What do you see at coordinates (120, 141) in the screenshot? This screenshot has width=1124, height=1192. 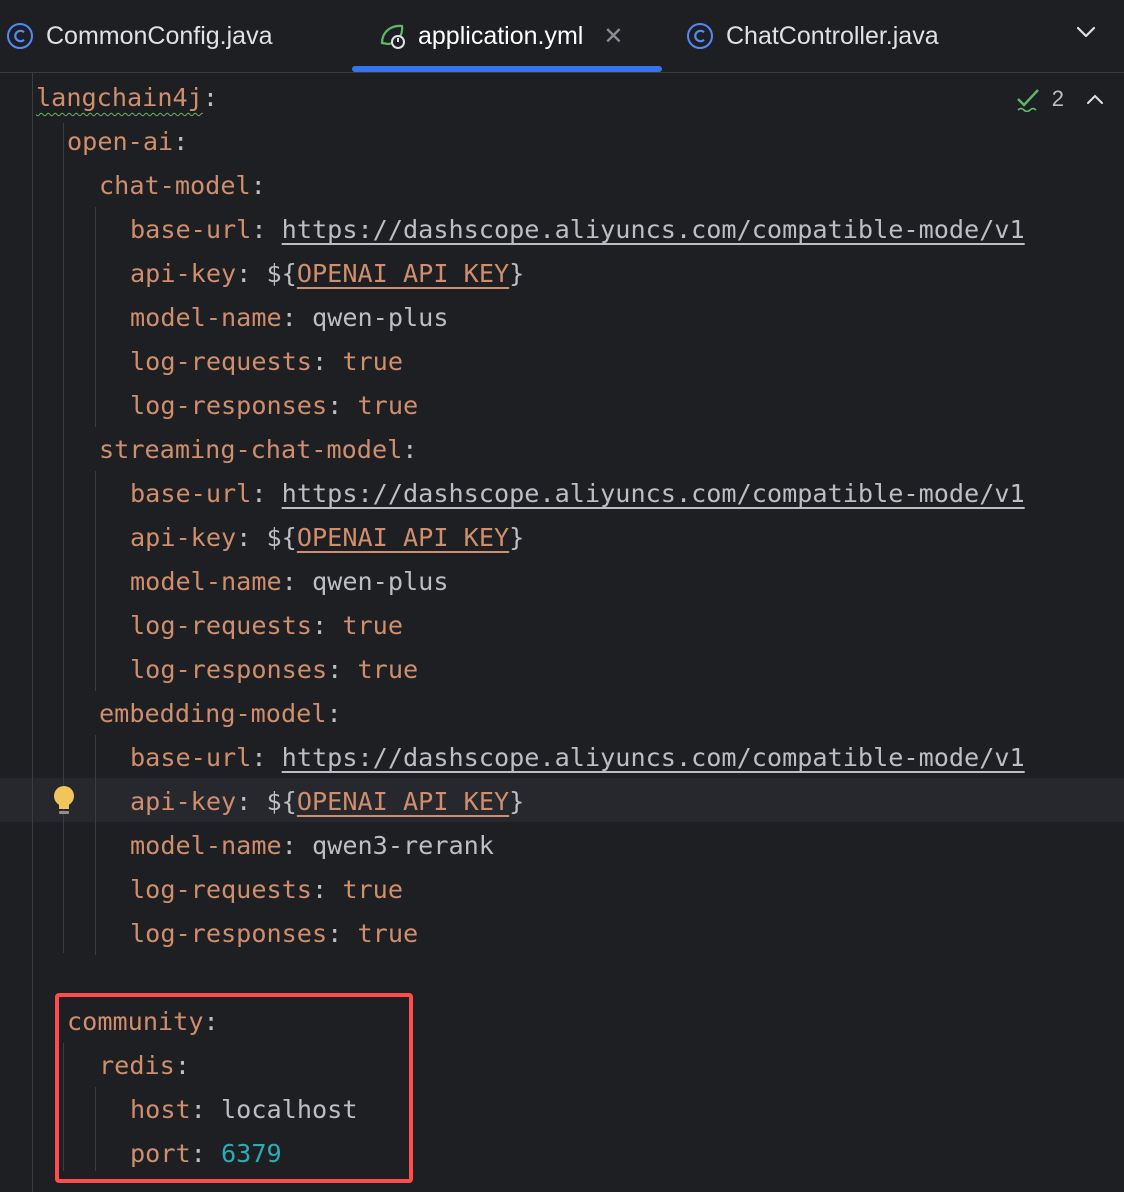 I see `yaml-key: open-ai` at bounding box center [120, 141].